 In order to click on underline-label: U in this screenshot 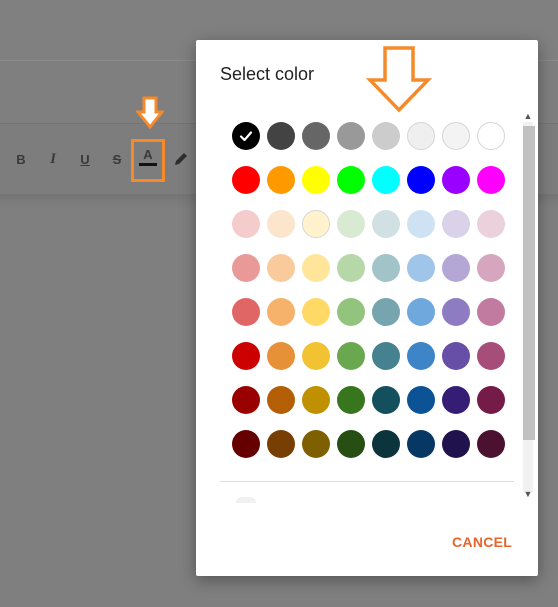, I will do `click(85, 159)`.